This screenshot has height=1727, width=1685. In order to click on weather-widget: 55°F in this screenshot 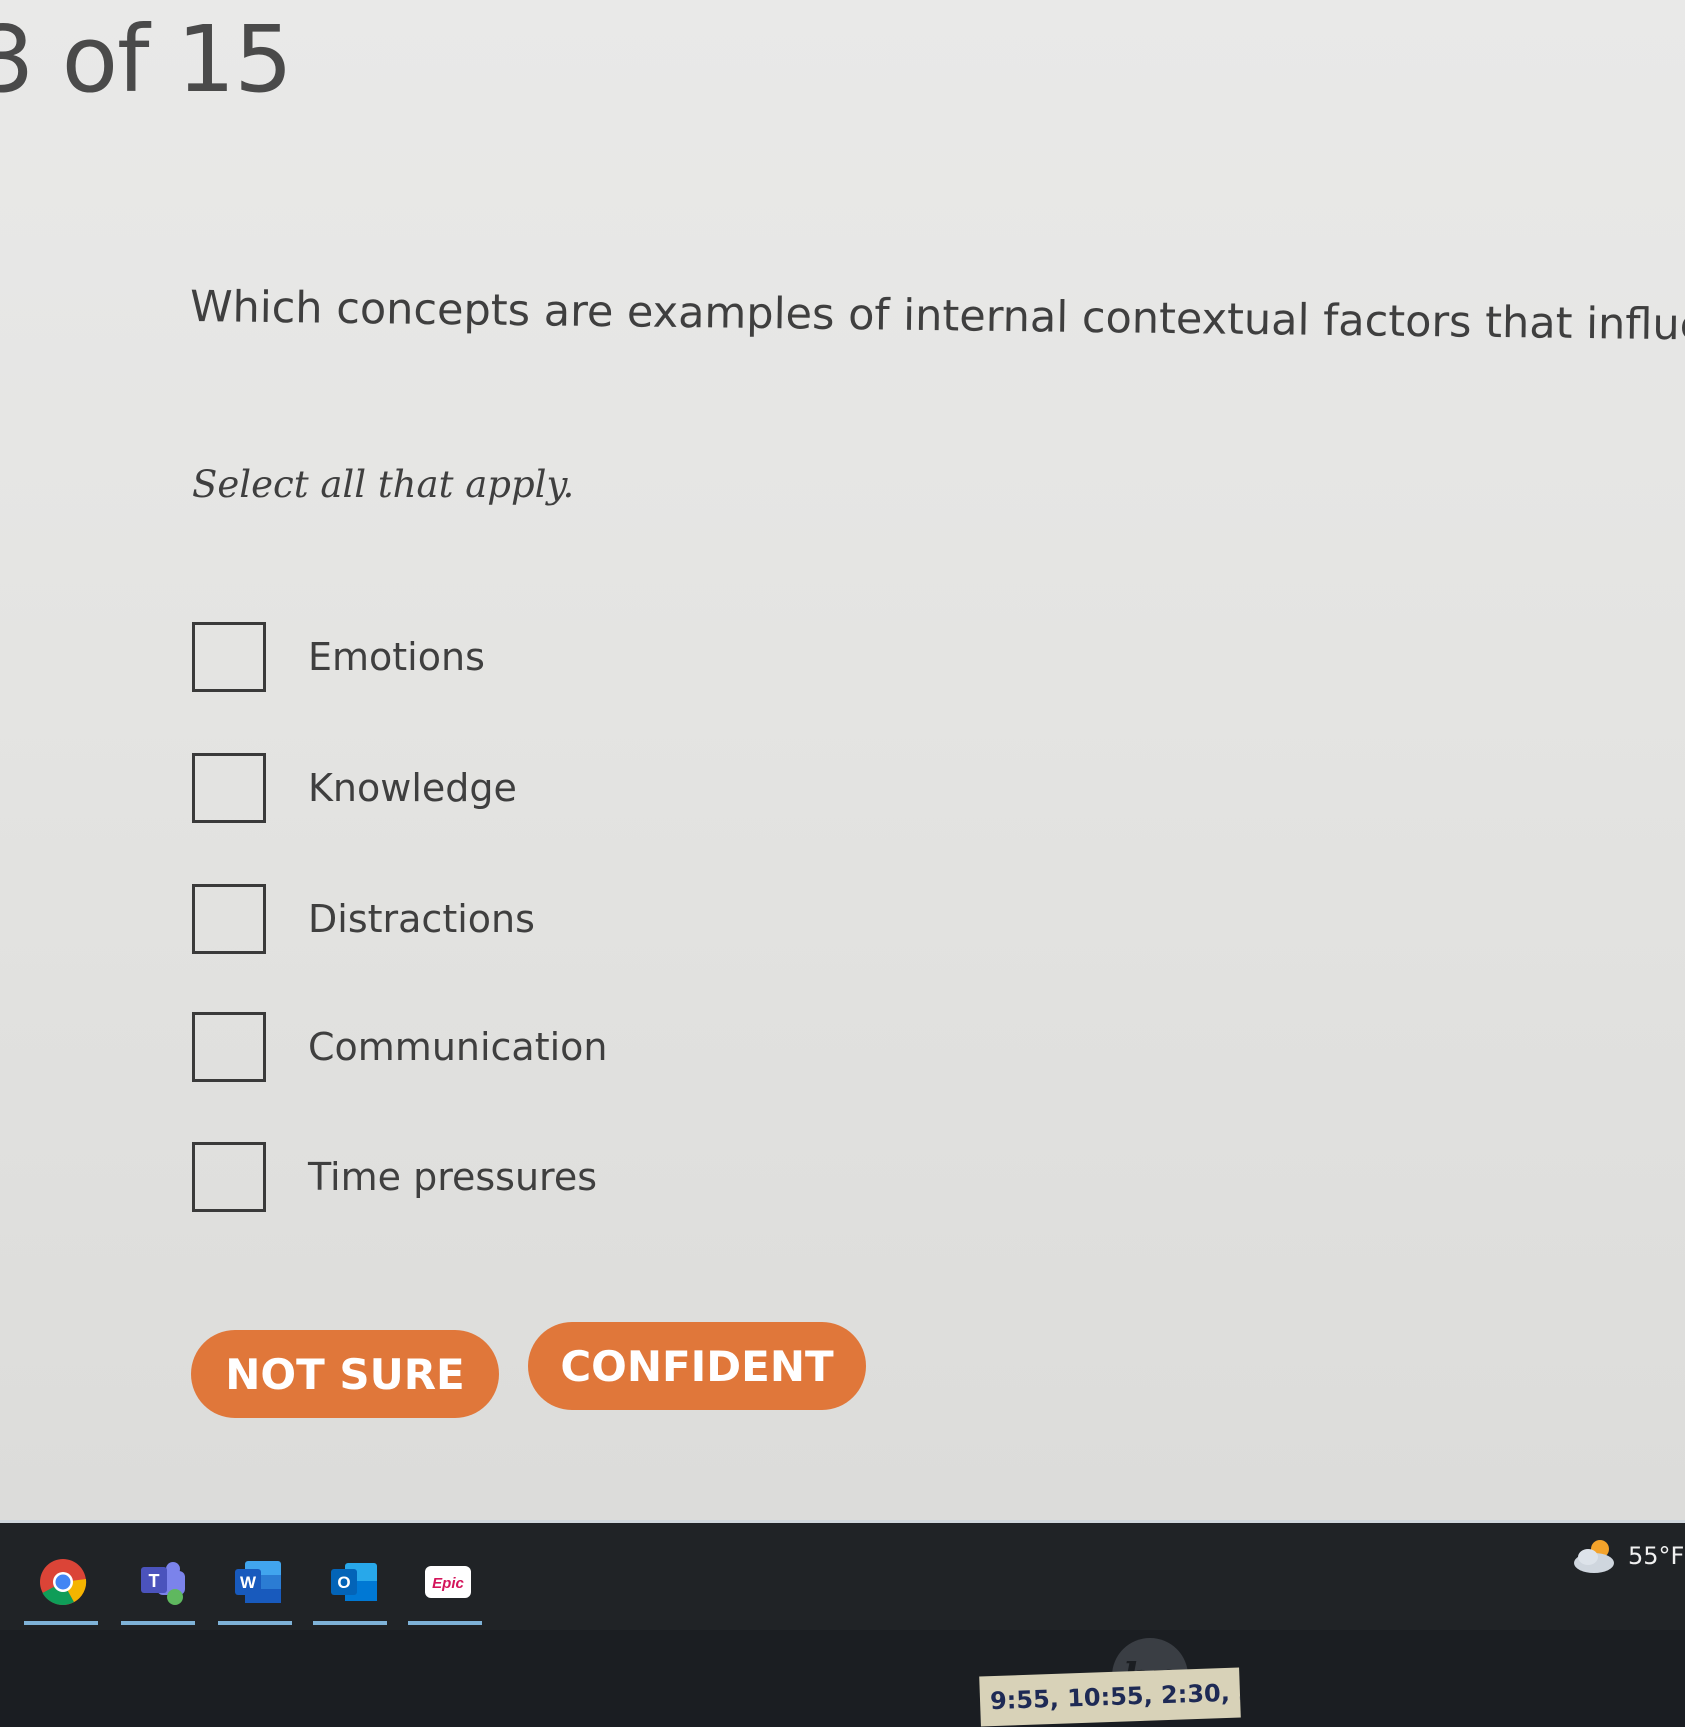, I will do `click(1628, 1556)`.